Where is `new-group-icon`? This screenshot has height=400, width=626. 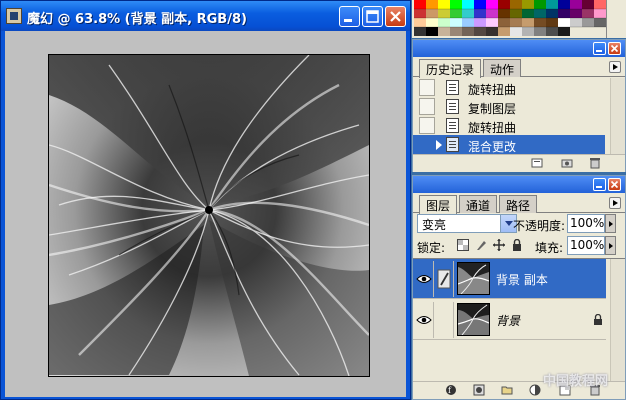
new-group-icon is located at coordinates (507, 390).